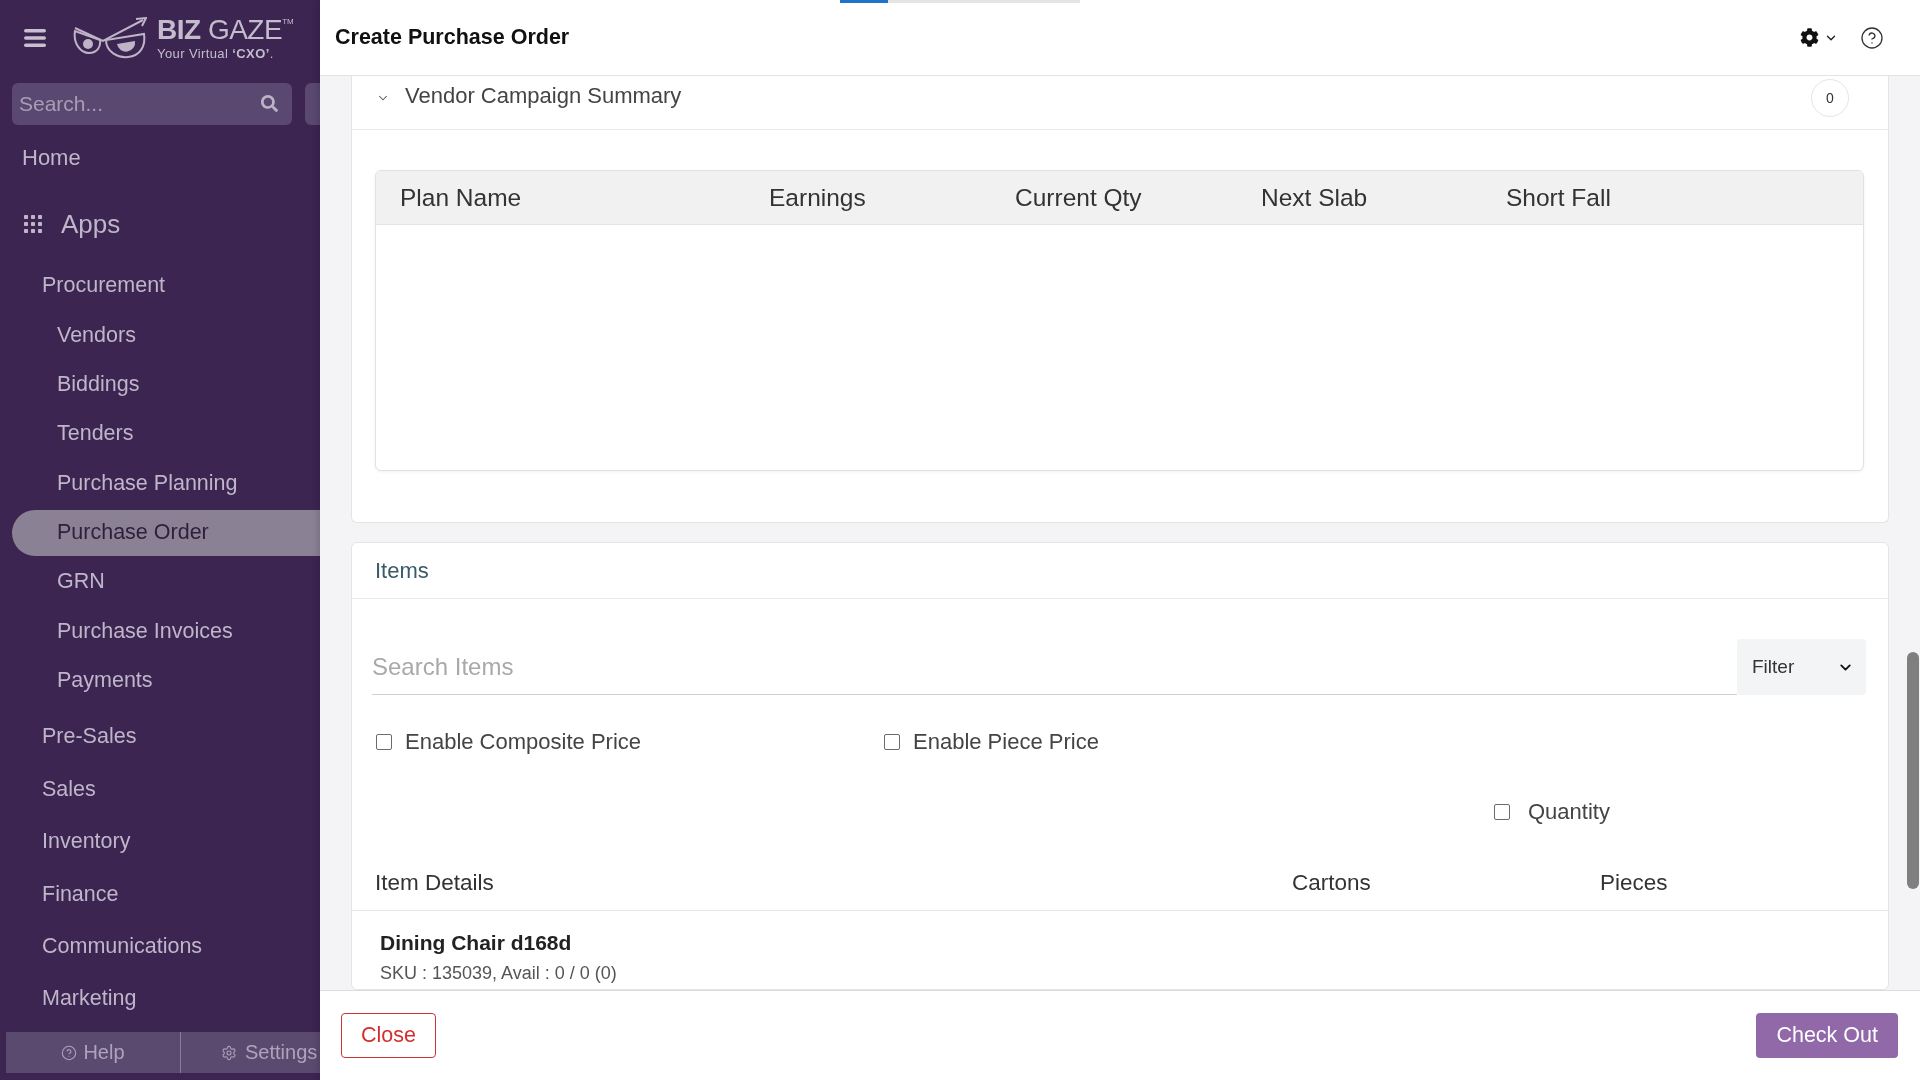 Image resolution: width=1920 pixels, height=1080 pixels. What do you see at coordinates (461, 197) in the screenshot?
I see `column-header: Plan Name` at bounding box center [461, 197].